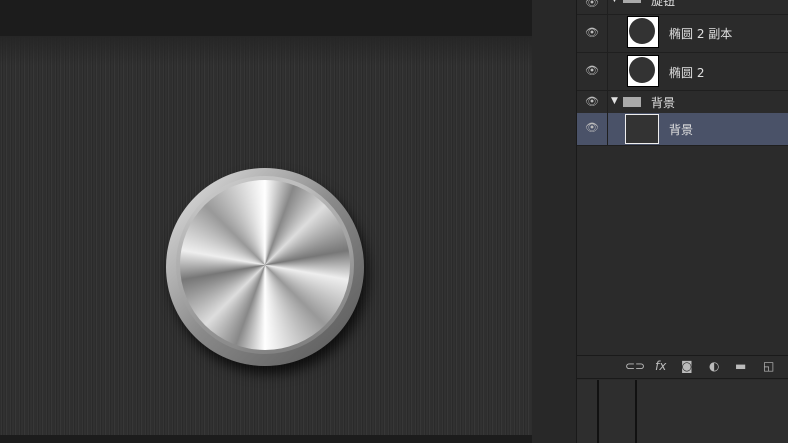  What do you see at coordinates (554, 221) in the screenshot?
I see `workspace-background` at bounding box center [554, 221].